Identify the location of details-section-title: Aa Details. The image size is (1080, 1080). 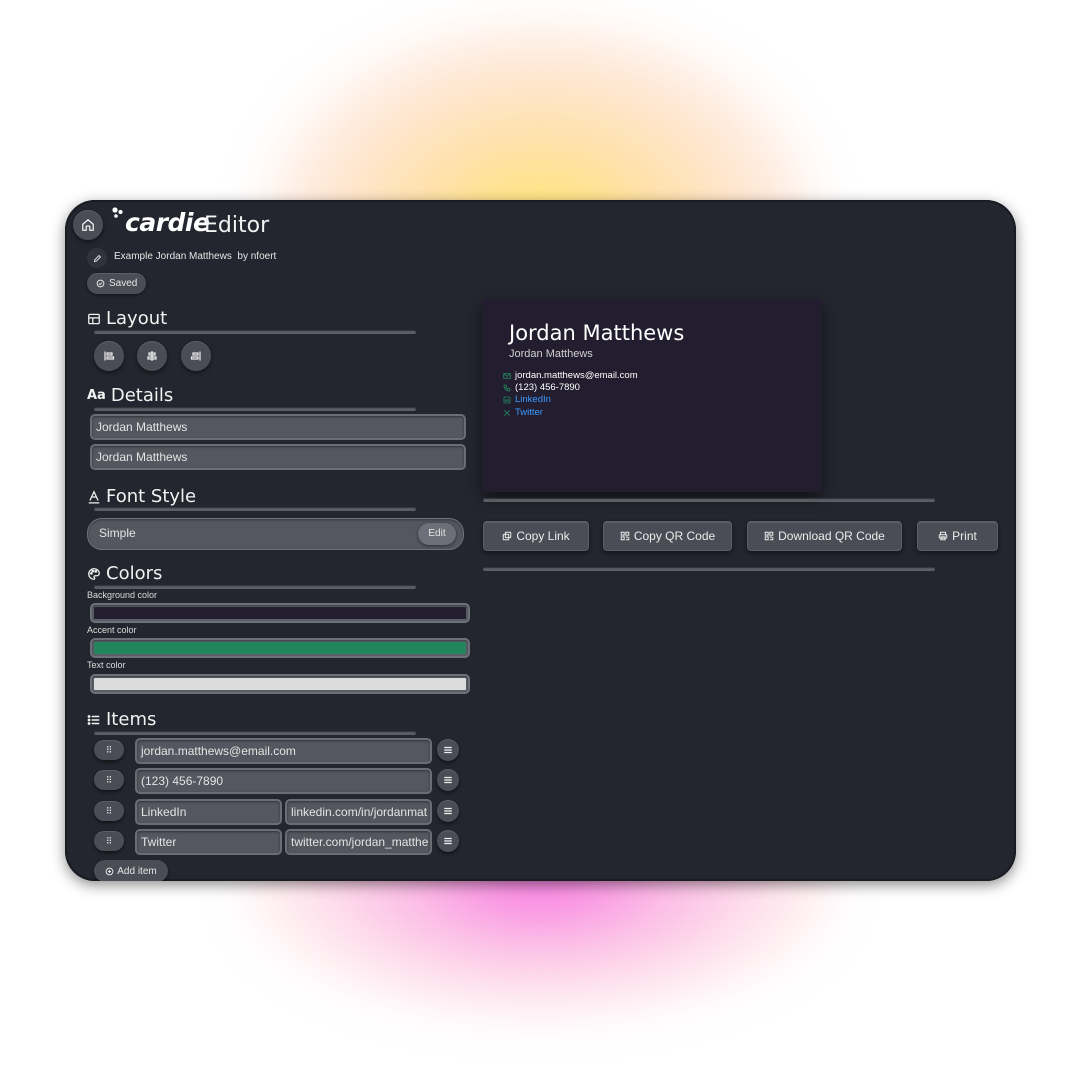
(130, 395).